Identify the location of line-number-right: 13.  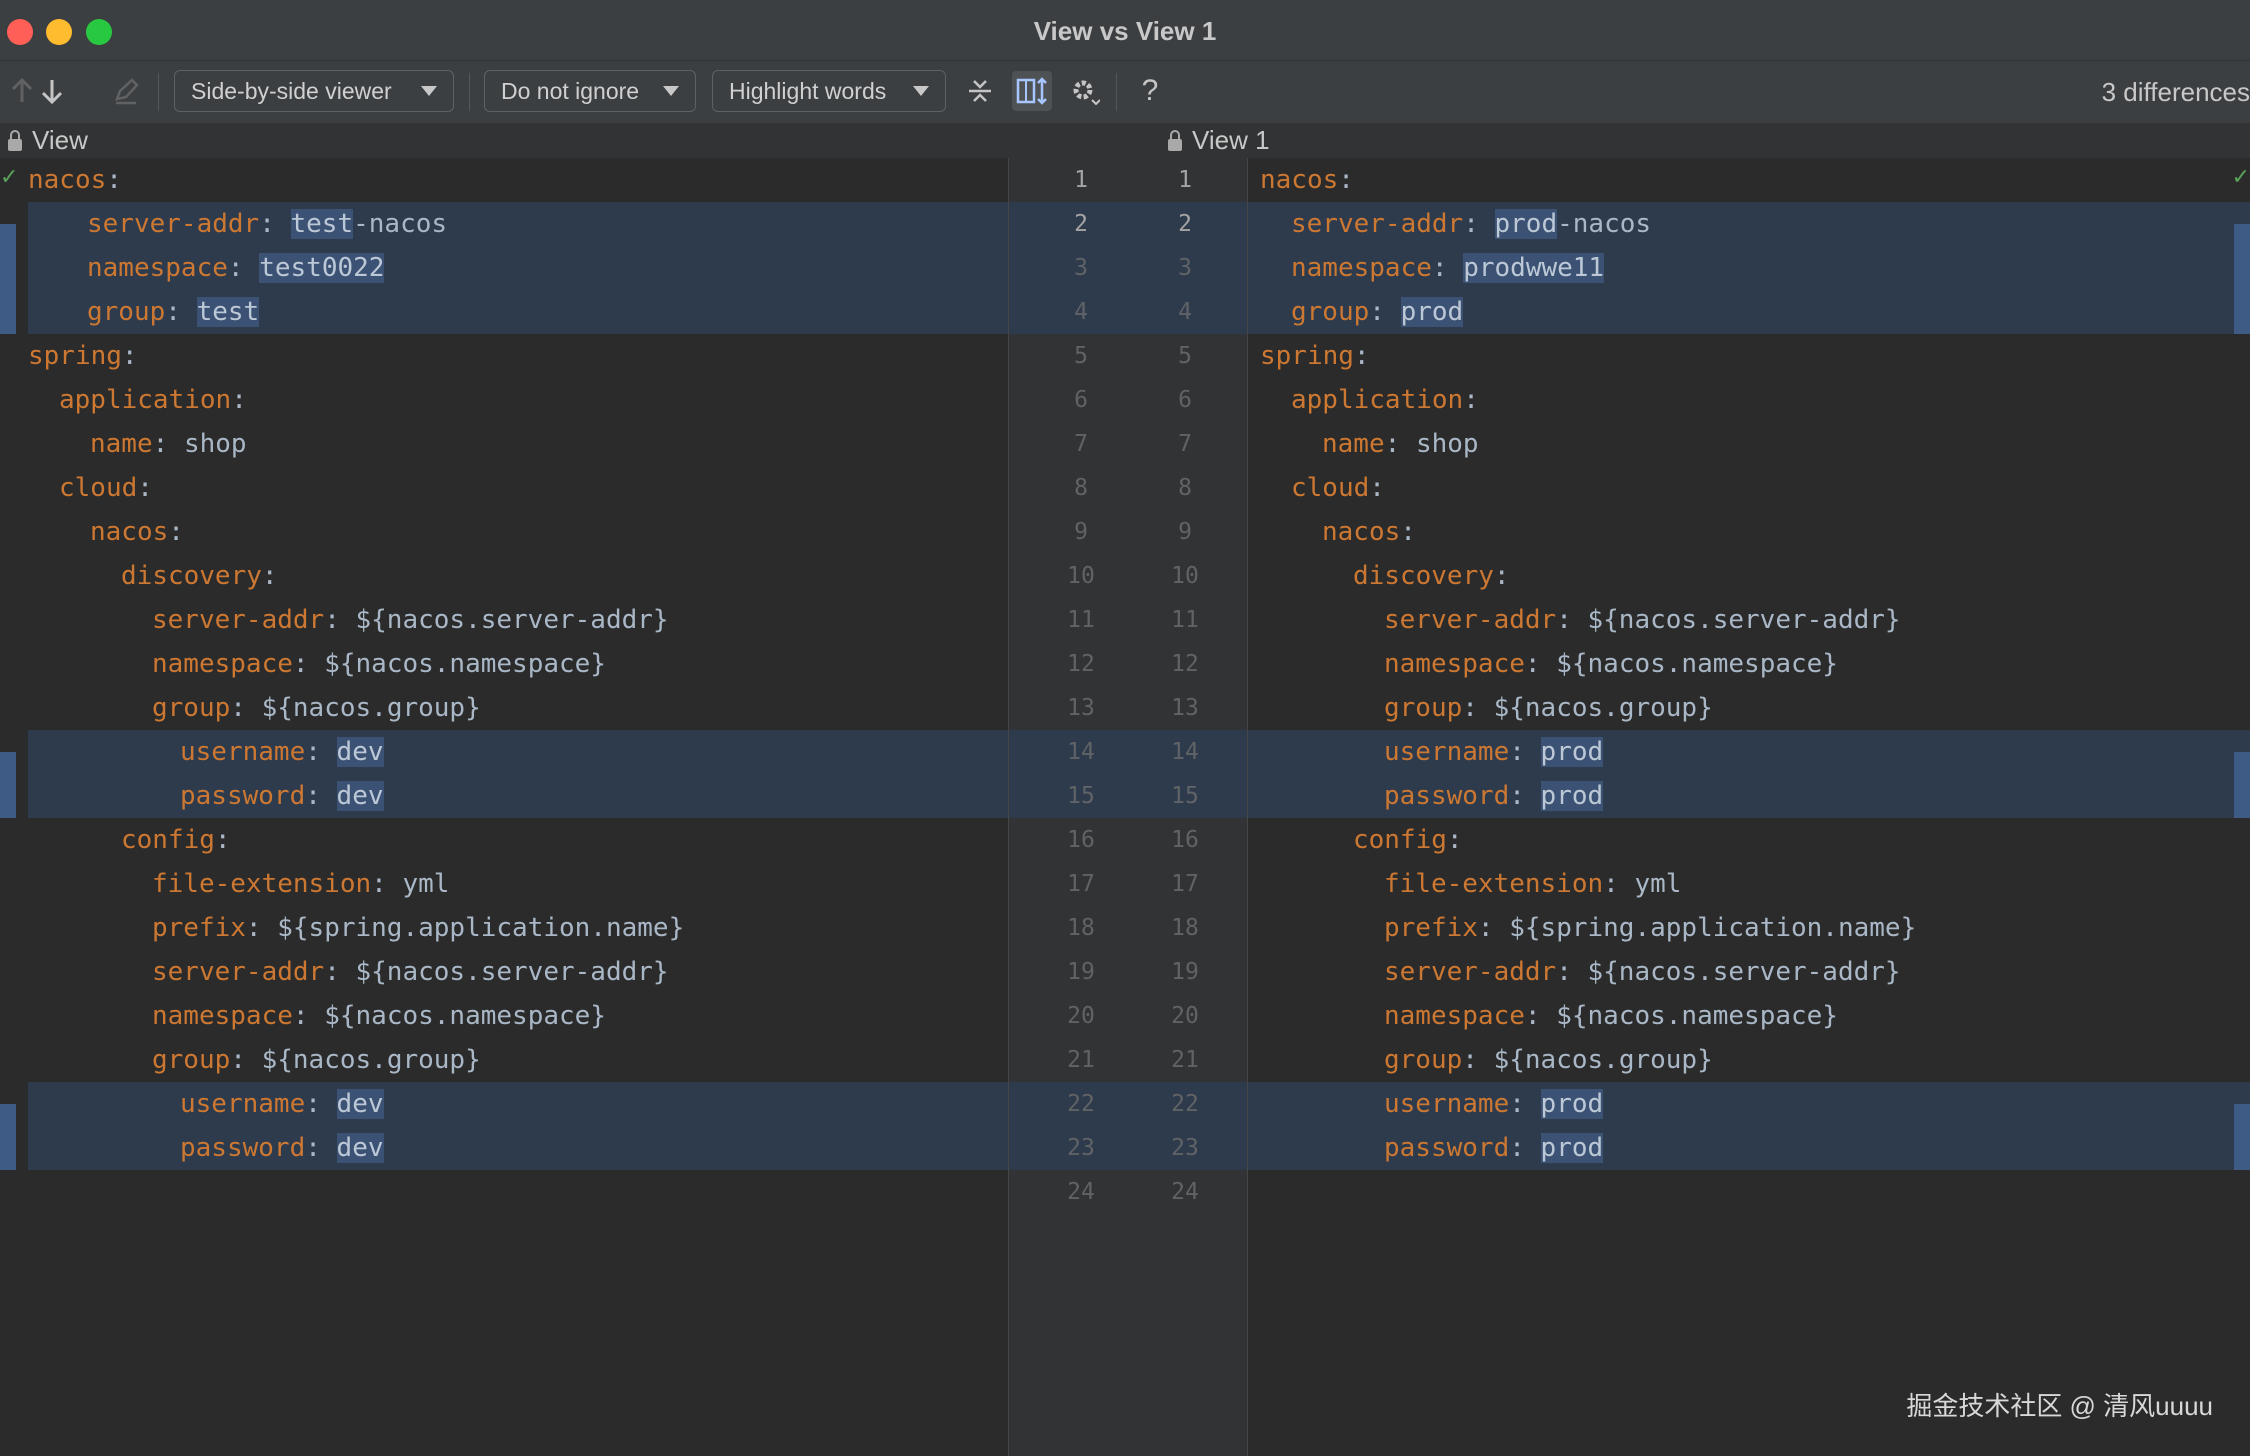
(1185, 708).